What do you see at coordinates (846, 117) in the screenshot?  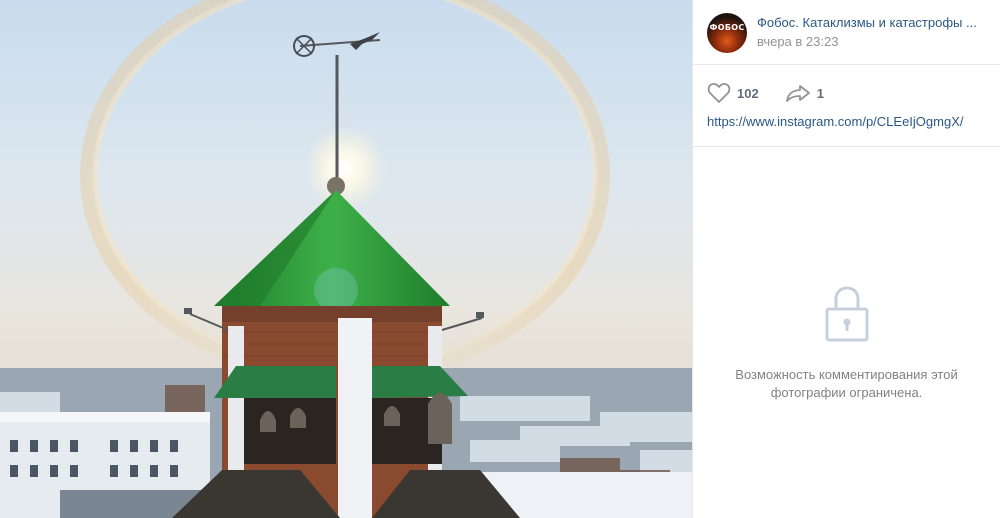 I see `post-link: https://www.instagram.com/p/CLEeIjOgmgX/` at bounding box center [846, 117].